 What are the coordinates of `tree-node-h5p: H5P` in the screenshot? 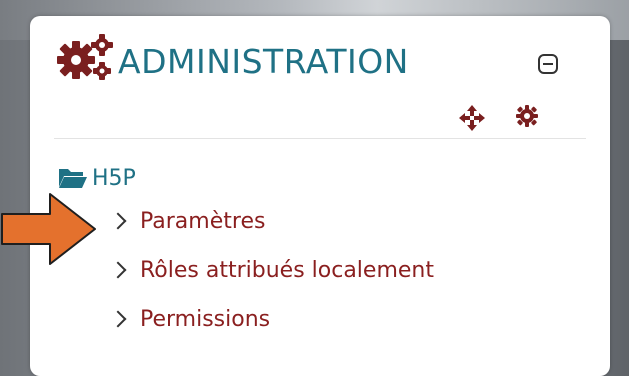 It's located at (97, 178).